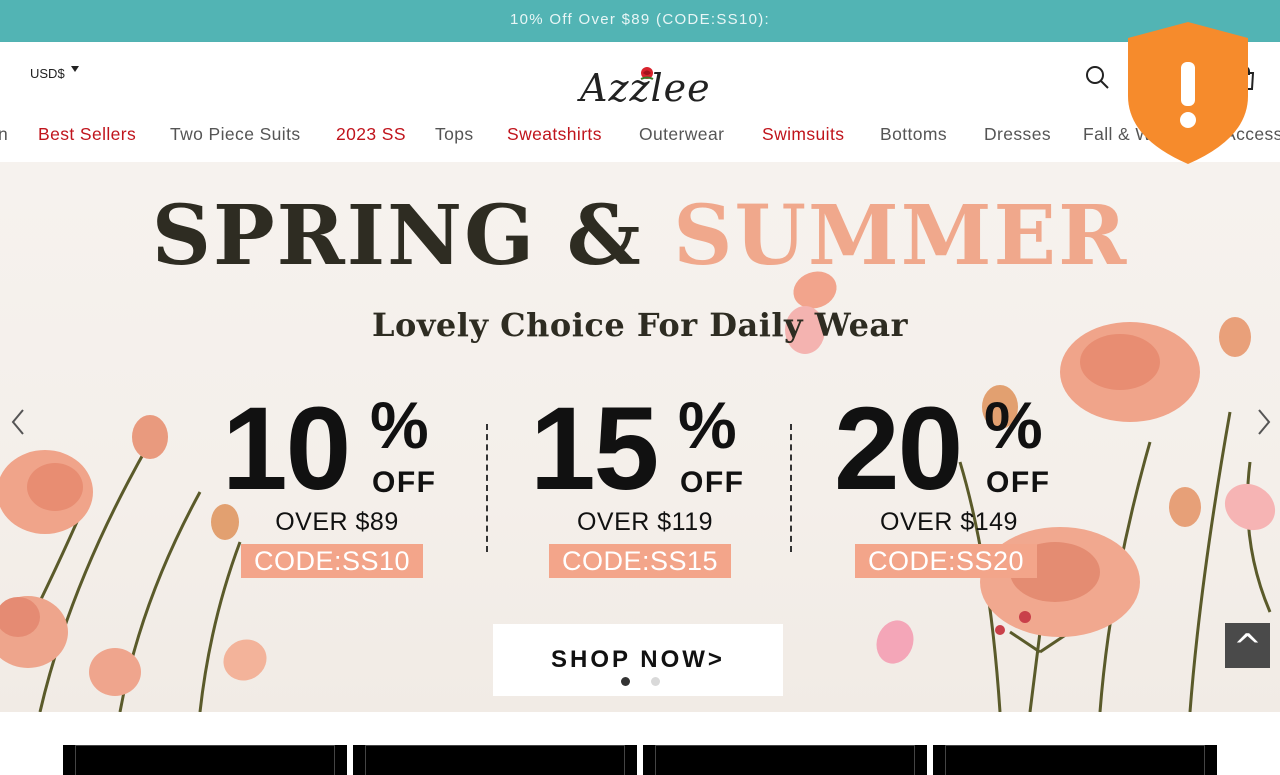  I want to click on promo-text: 10% Off Over $89 (CODE:SS10):, so click(639, 19).